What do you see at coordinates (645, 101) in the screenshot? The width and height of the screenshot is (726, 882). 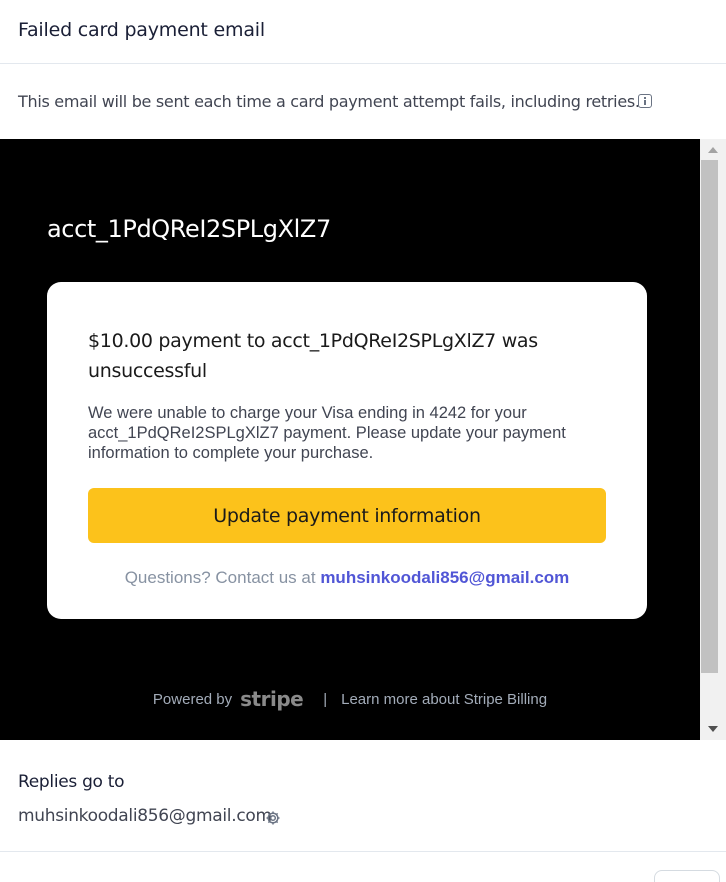 I see `info-icon` at bounding box center [645, 101].